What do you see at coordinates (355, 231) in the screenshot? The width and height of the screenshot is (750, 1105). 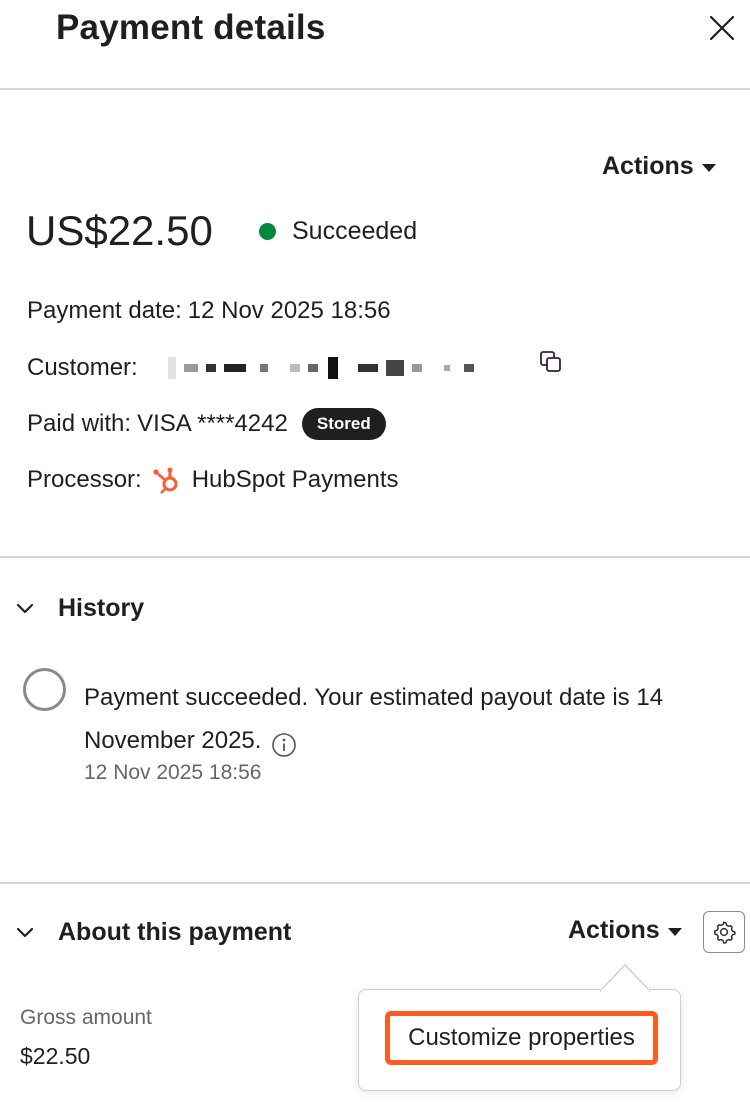 I see `status-text: Succeeded` at bounding box center [355, 231].